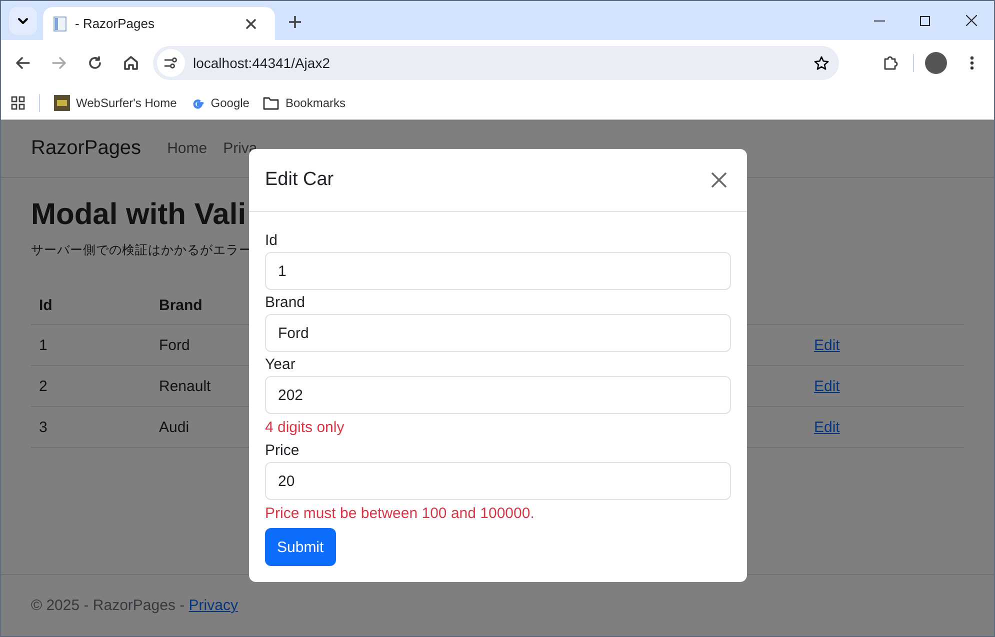 The height and width of the screenshot is (637, 995). What do you see at coordinates (295, 22) in the screenshot?
I see `plus-icon` at bounding box center [295, 22].